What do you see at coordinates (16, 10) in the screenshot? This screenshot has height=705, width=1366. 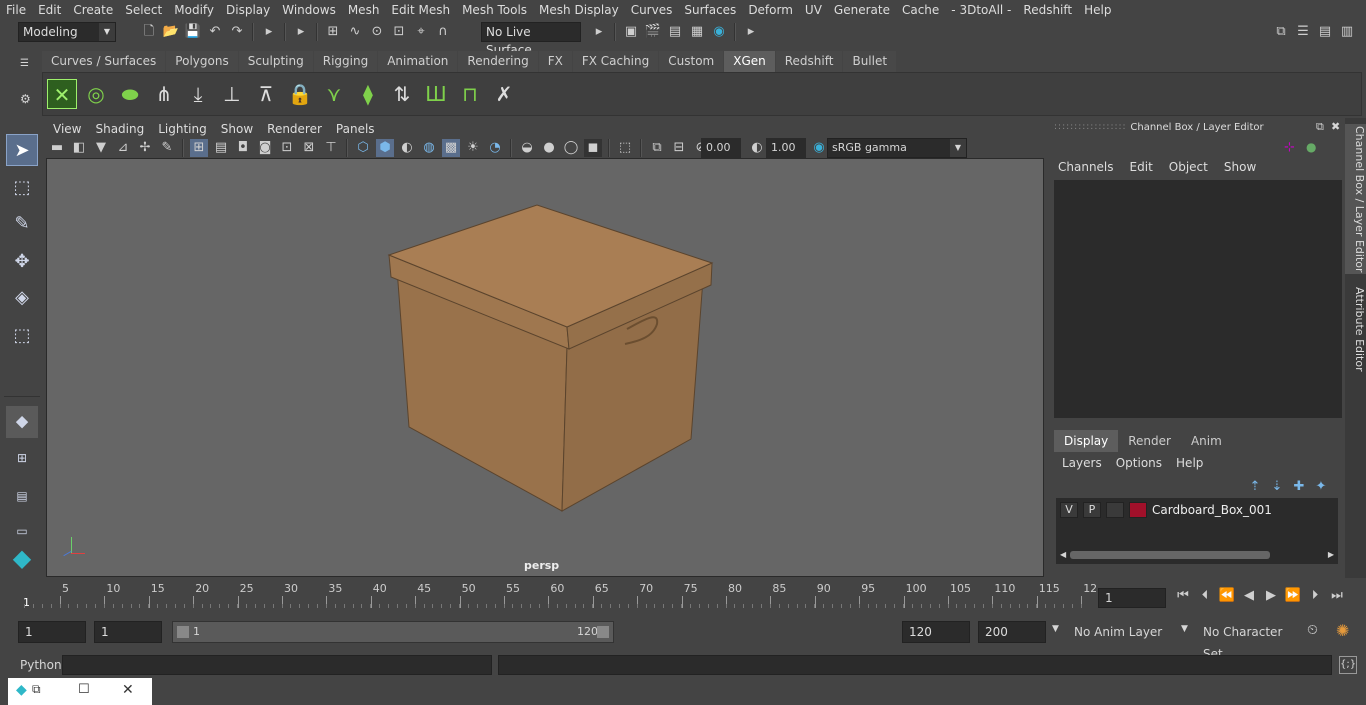 I see `menu-item-file: File` at bounding box center [16, 10].